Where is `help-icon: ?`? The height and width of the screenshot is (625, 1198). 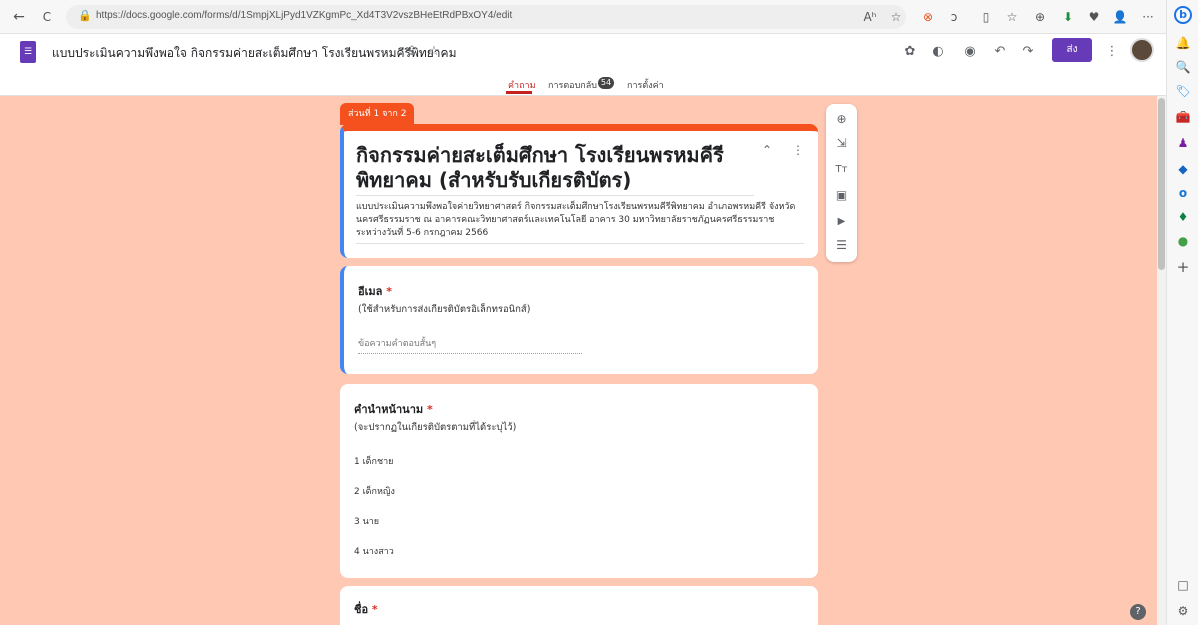
help-icon: ? is located at coordinates (1138, 612).